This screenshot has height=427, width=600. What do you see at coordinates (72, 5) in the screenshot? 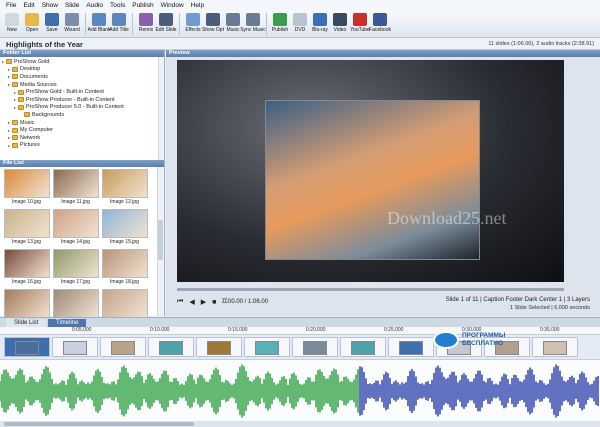
I see `menu-item-slide: Slide` at bounding box center [72, 5].